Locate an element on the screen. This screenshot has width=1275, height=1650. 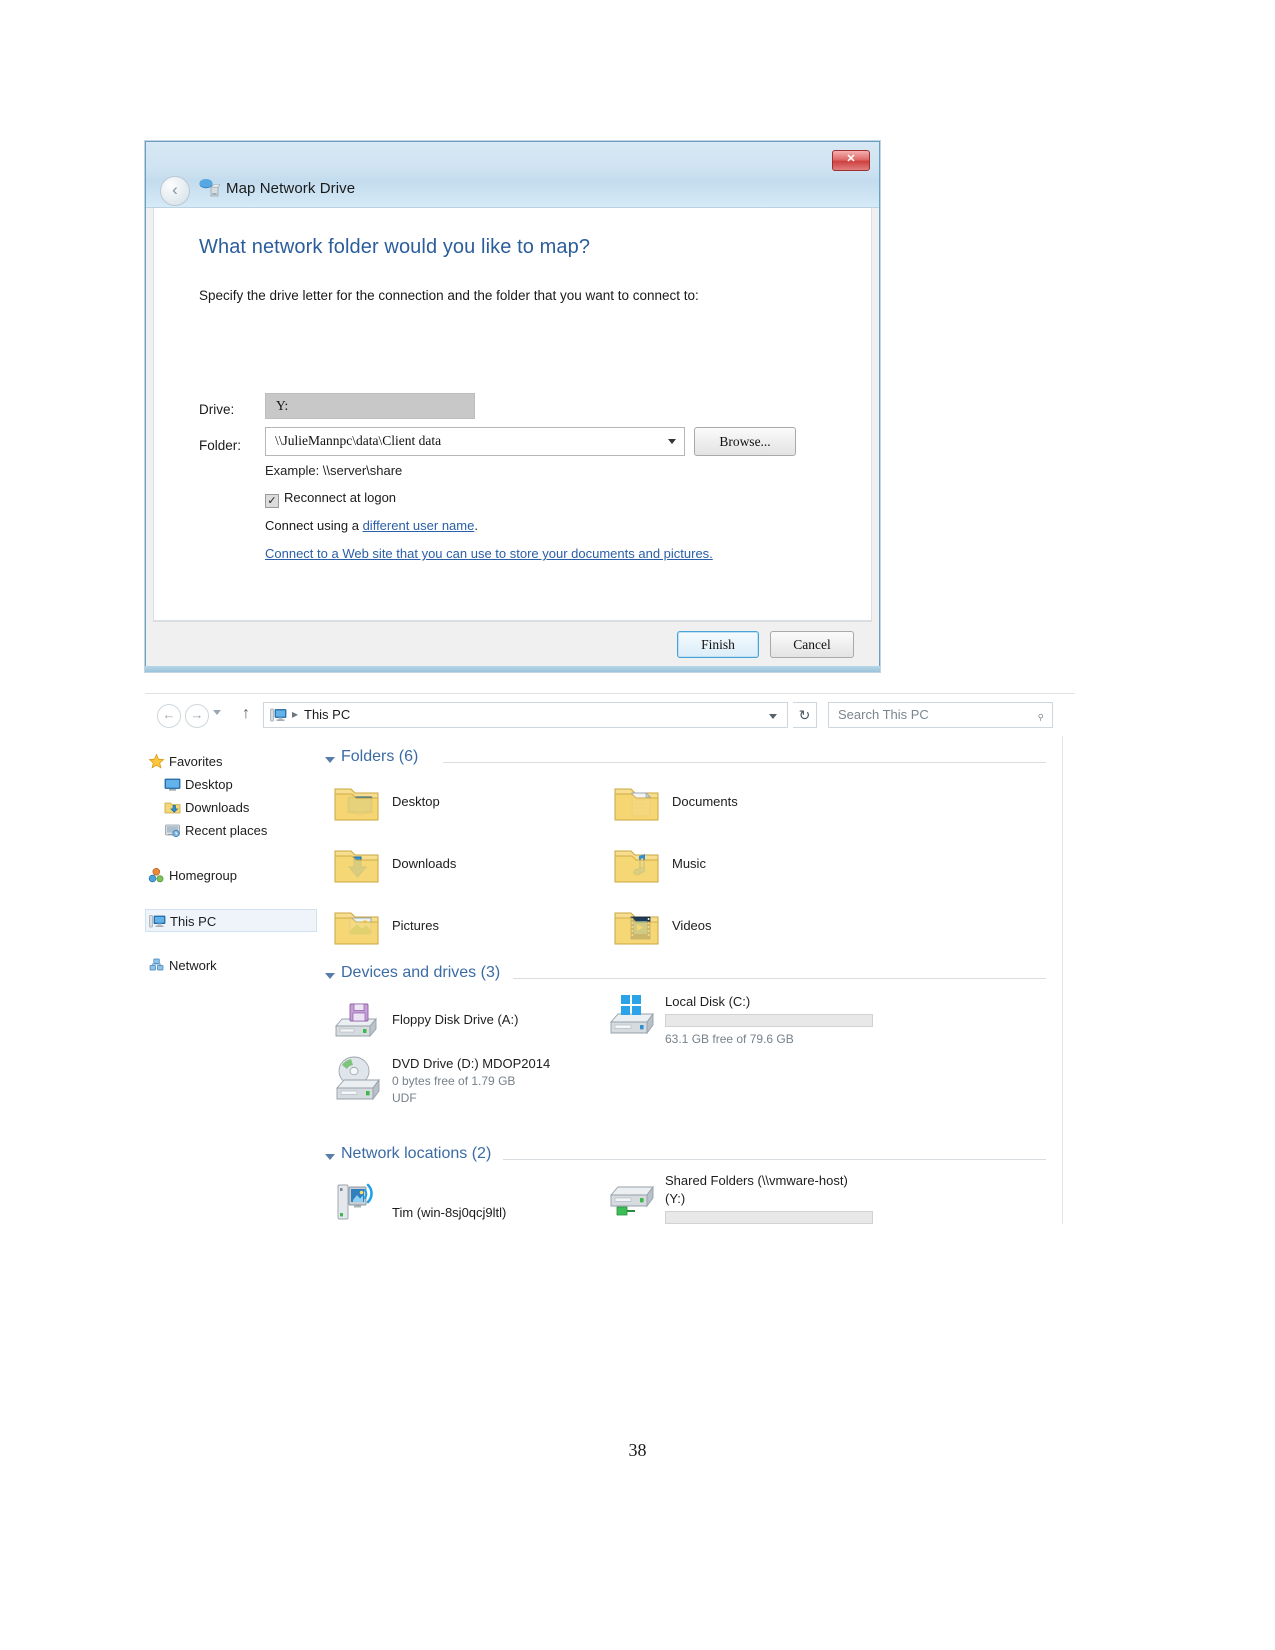
network-drive-icon is located at coordinates (630, 1194).